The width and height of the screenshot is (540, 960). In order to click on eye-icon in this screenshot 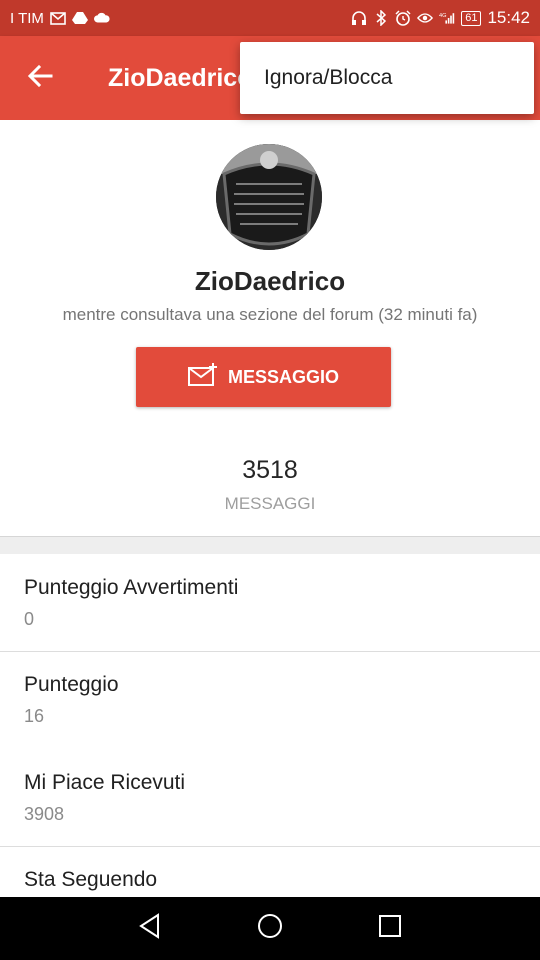, I will do `click(425, 18)`.